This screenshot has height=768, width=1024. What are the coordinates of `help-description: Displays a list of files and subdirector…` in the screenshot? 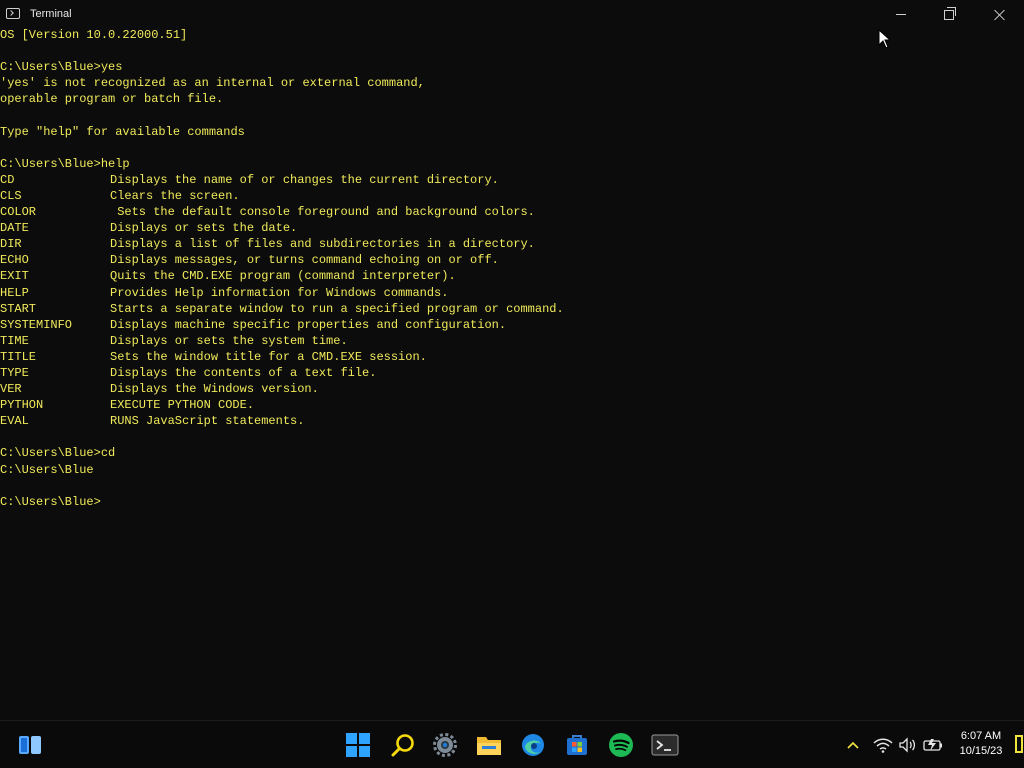 It's located at (322, 244).